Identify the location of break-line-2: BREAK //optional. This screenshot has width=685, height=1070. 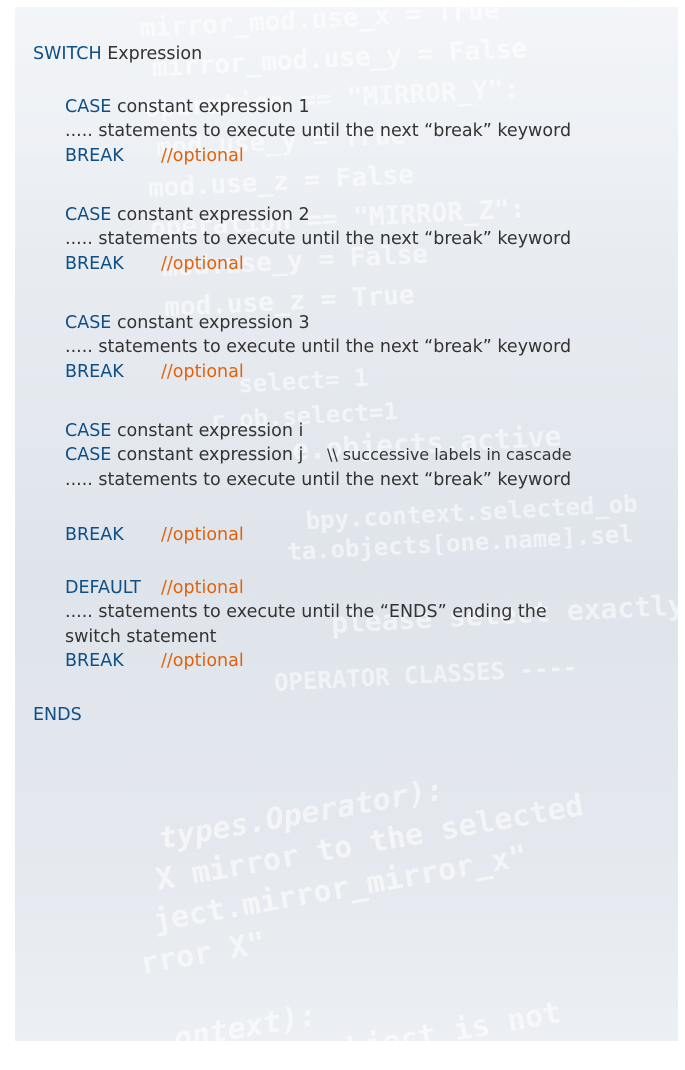
(154, 264).